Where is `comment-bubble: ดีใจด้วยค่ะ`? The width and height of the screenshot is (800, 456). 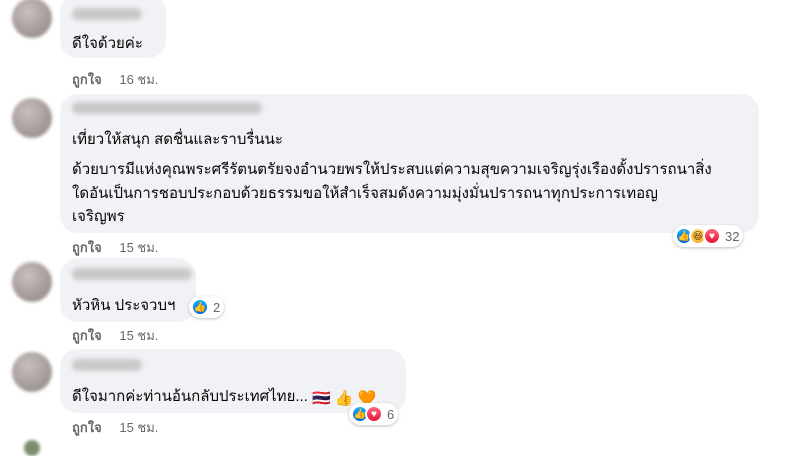
comment-bubble: ดีใจด้วยค่ะ is located at coordinates (113, 29).